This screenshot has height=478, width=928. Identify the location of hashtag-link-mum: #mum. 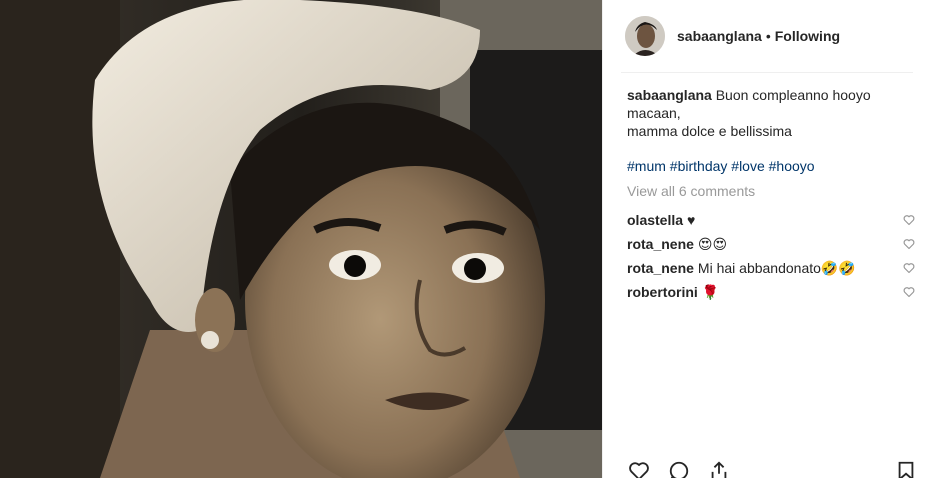
(646, 166).